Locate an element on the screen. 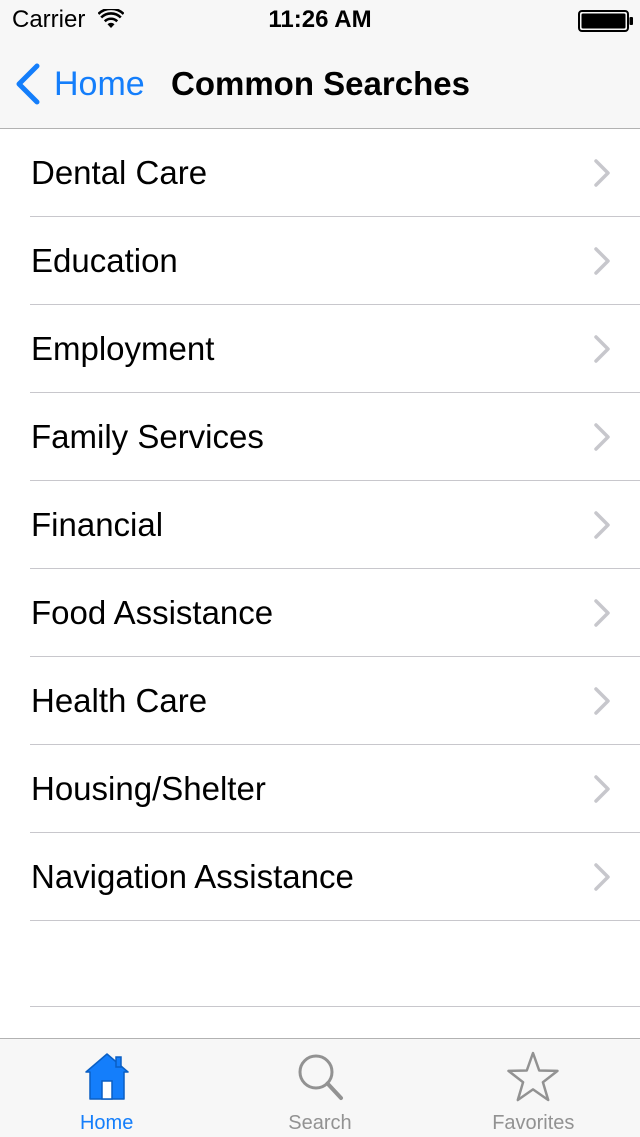 This screenshot has width=640, height=1137. list-item-employment: Employment is located at coordinates (320, 349).